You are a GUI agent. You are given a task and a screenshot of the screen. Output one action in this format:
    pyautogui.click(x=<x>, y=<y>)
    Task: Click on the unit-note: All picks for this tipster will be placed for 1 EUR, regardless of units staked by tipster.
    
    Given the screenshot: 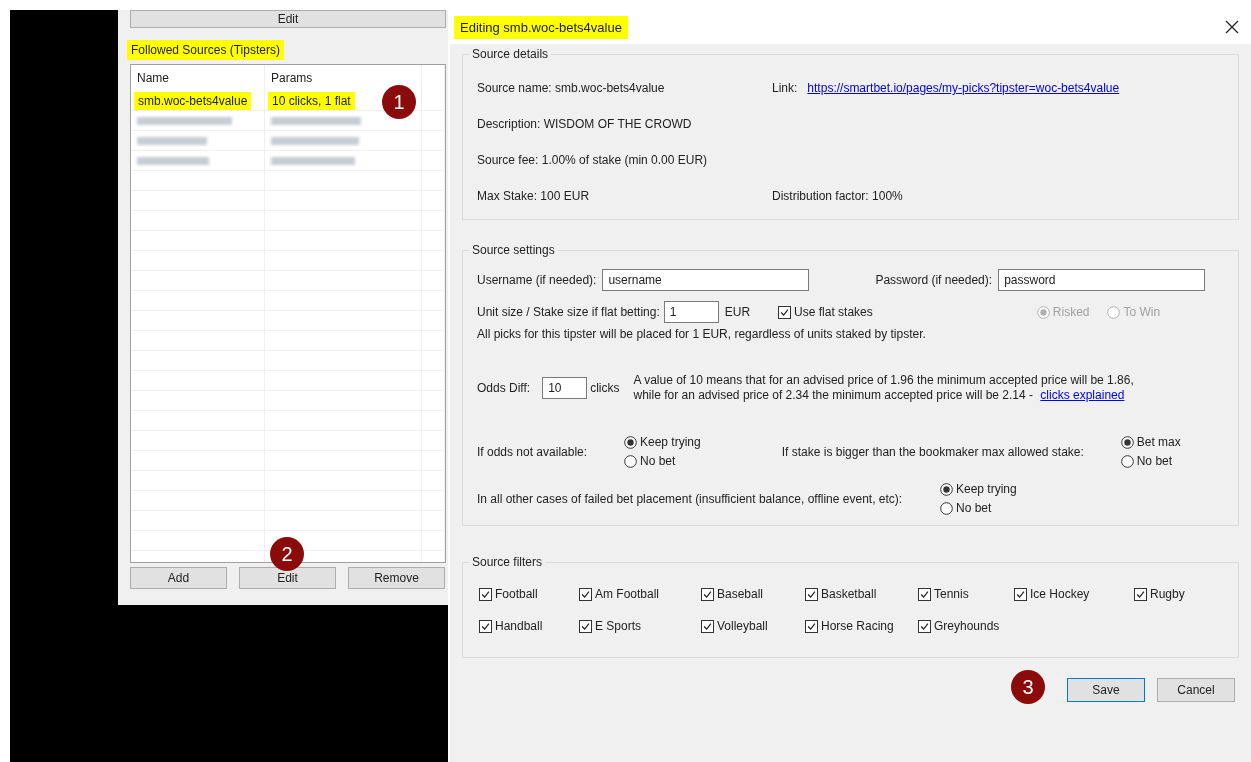 What is the action you would take?
    pyautogui.click(x=702, y=334)
    